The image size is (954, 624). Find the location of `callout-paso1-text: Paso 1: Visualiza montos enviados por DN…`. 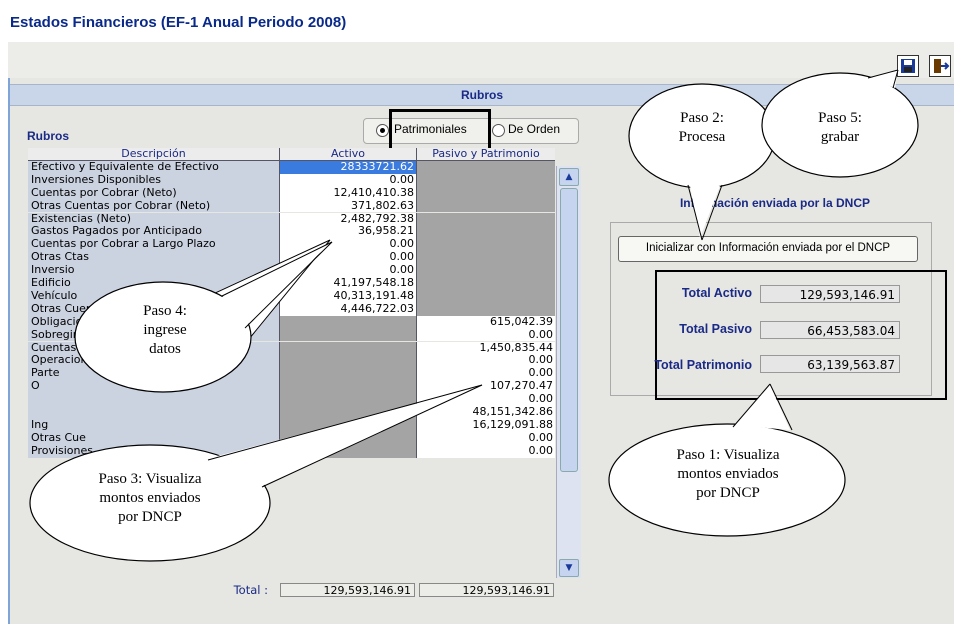

callout-paso1-text: Paso 1: Visualiza montos enviados por DN… is located at coordinates (728, 474).